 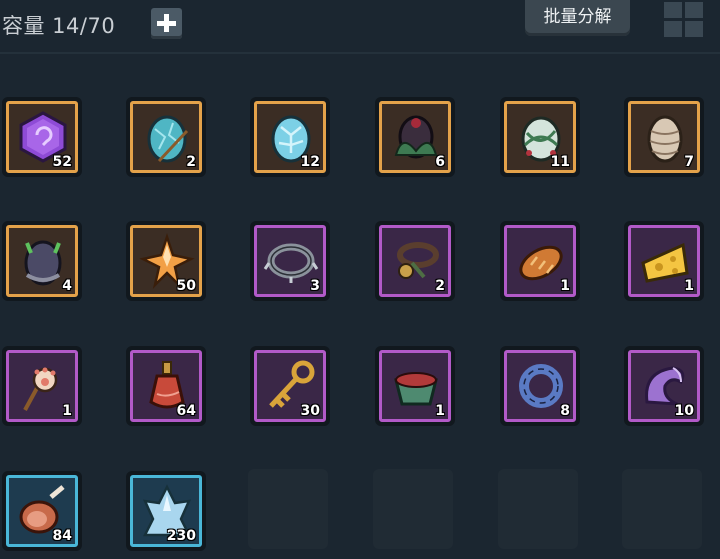 What do you see at coordinates (577, 18) in the screenshot?
I see `batch-decompose-button: 批量分解` at bounding box center [577, 18].